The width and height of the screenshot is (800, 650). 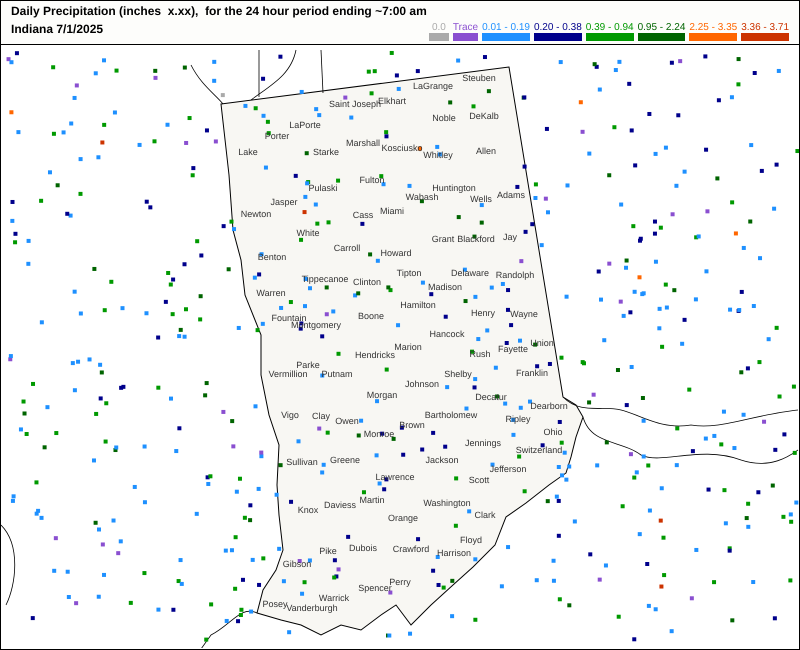 I want to click on county-label: Switzerland, so click(x=539, y=450).